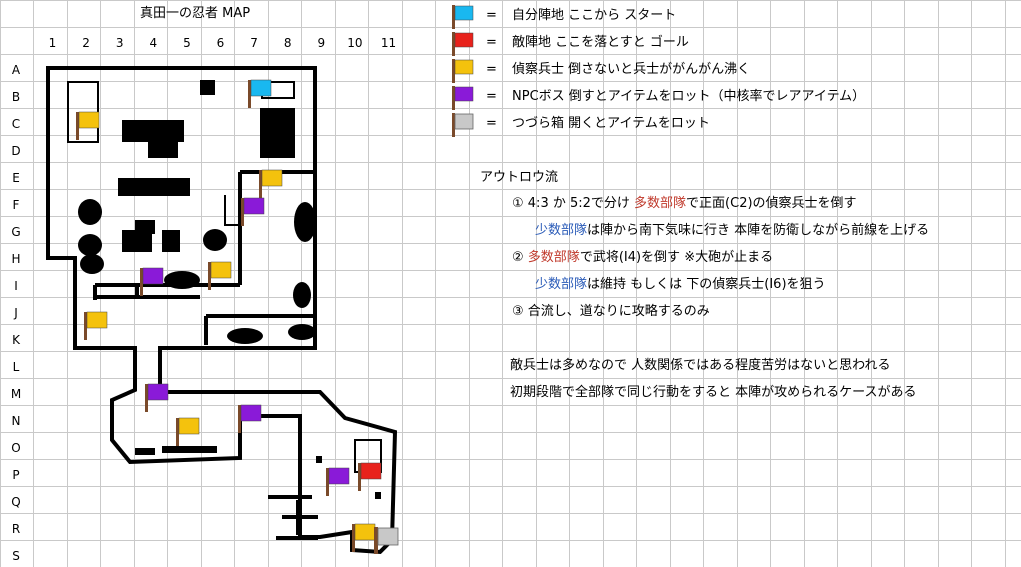 The image size is (1021, 567). I want to click on strategy-step-1-sub: 少数部隊は陣から南下気味に行き 本陣を防衛しながら前線を上げる, so click(732, 231).